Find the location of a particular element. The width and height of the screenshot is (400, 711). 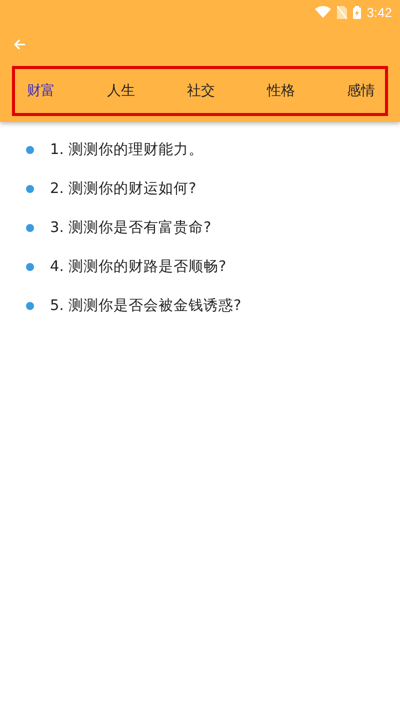

question-item: 1. 测测你的理财能力。 is located at coordinates (127, 149).